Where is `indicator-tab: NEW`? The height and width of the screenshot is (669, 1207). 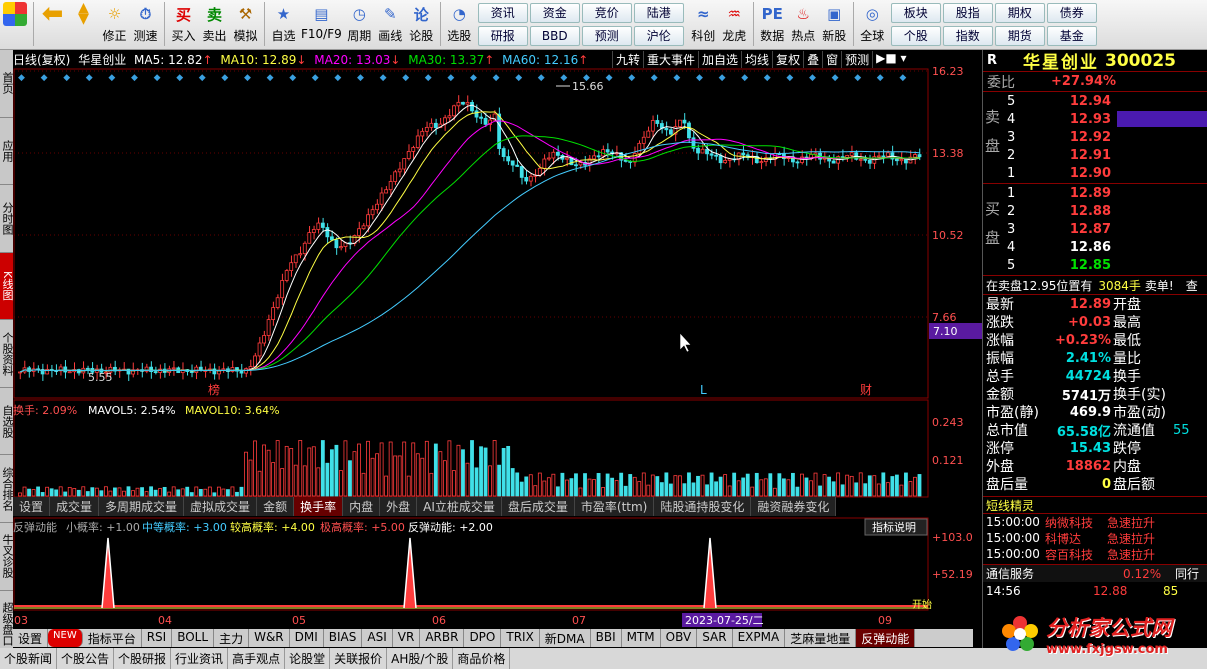
indicator-tab: NEW is located at coordinates (65, 638).